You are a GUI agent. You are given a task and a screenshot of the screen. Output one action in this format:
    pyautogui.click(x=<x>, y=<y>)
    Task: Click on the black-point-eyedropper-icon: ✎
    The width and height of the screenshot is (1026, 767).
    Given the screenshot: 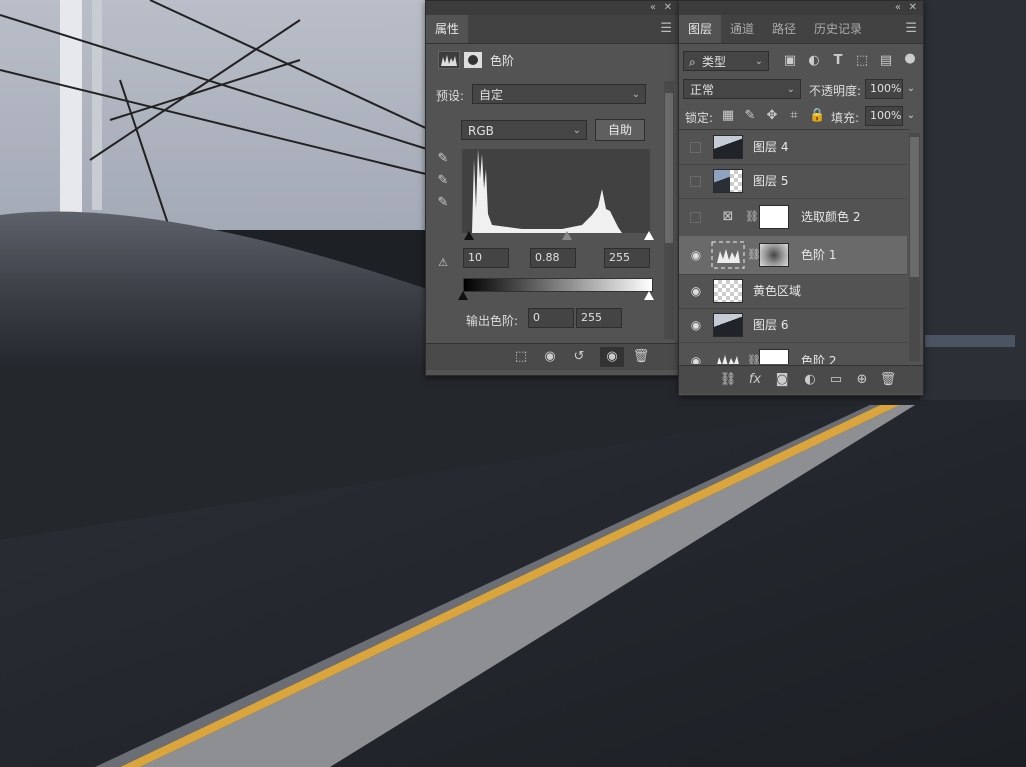 What is the action you would take?
    pyautogui.click(x=443, y=159)
    